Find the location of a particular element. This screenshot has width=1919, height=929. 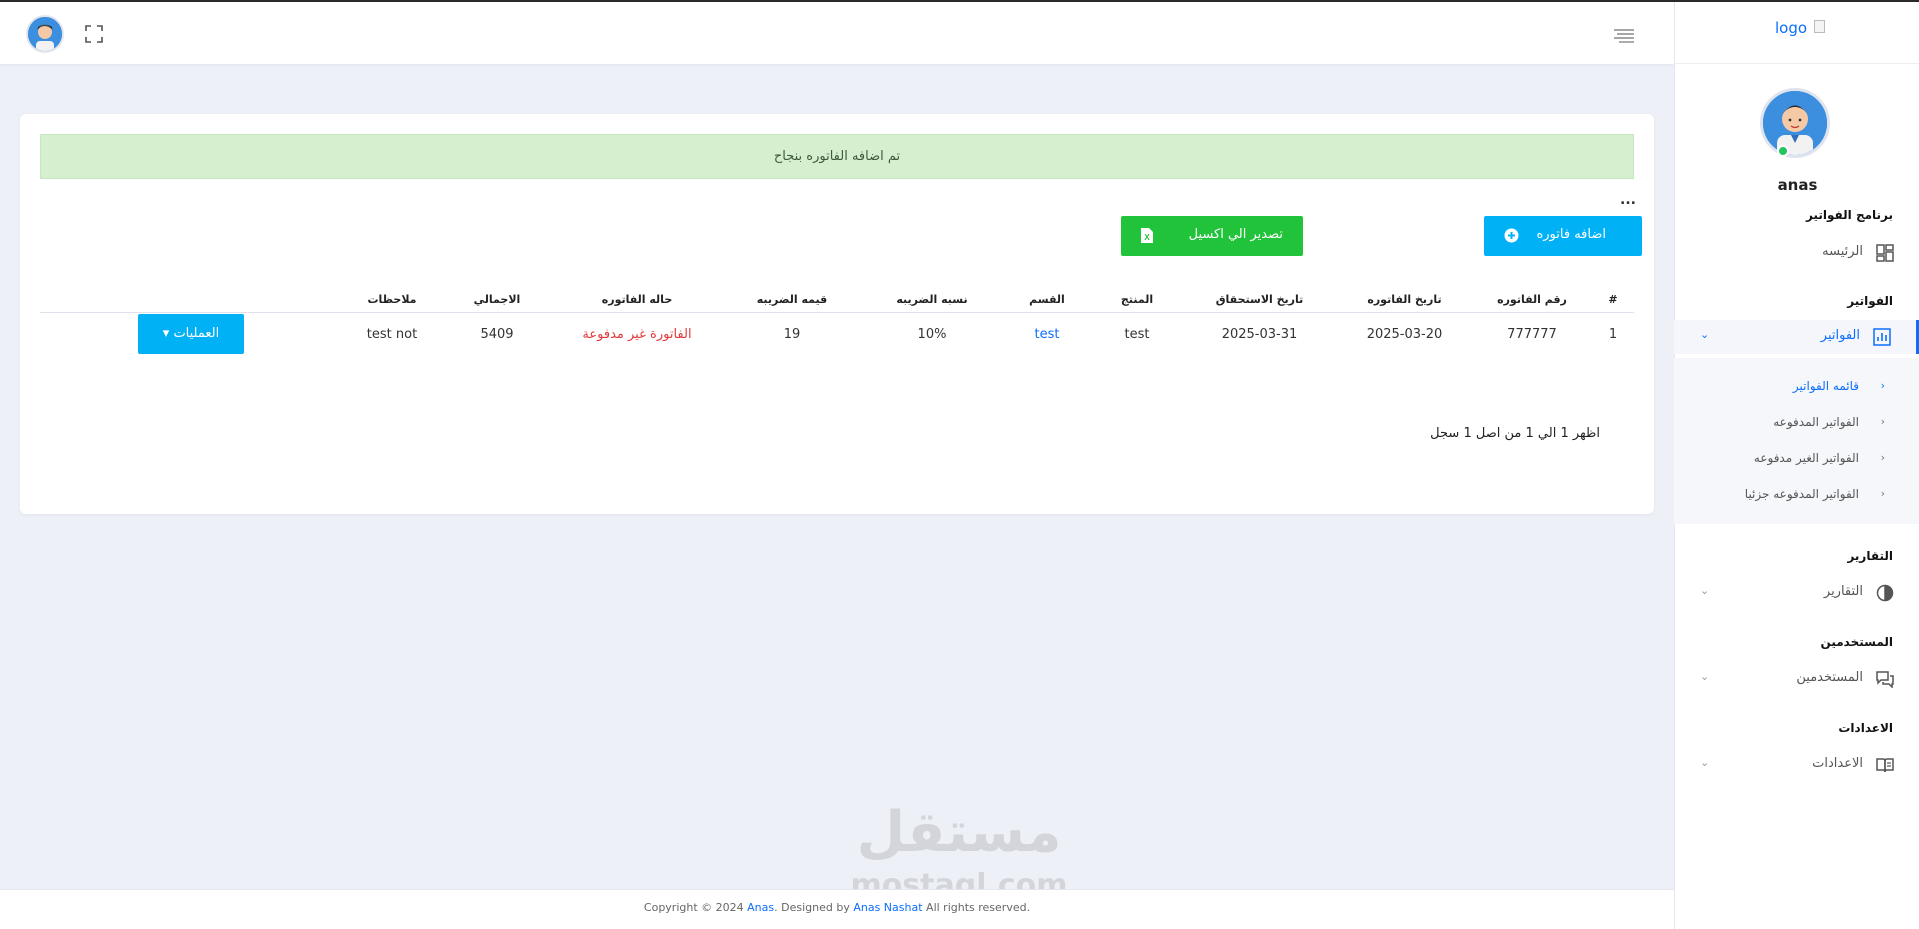

cell-invoice-date: 2025-03-20 is located at coordinates (1404, 334).